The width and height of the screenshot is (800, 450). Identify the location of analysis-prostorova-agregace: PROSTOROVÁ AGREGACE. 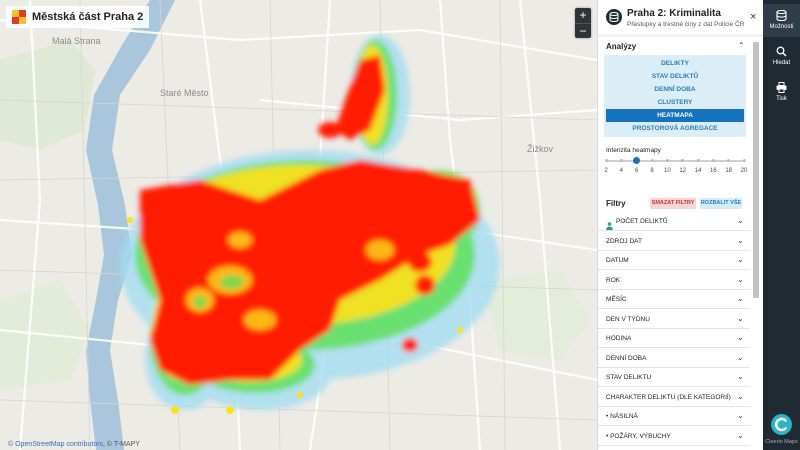
(675, 128).